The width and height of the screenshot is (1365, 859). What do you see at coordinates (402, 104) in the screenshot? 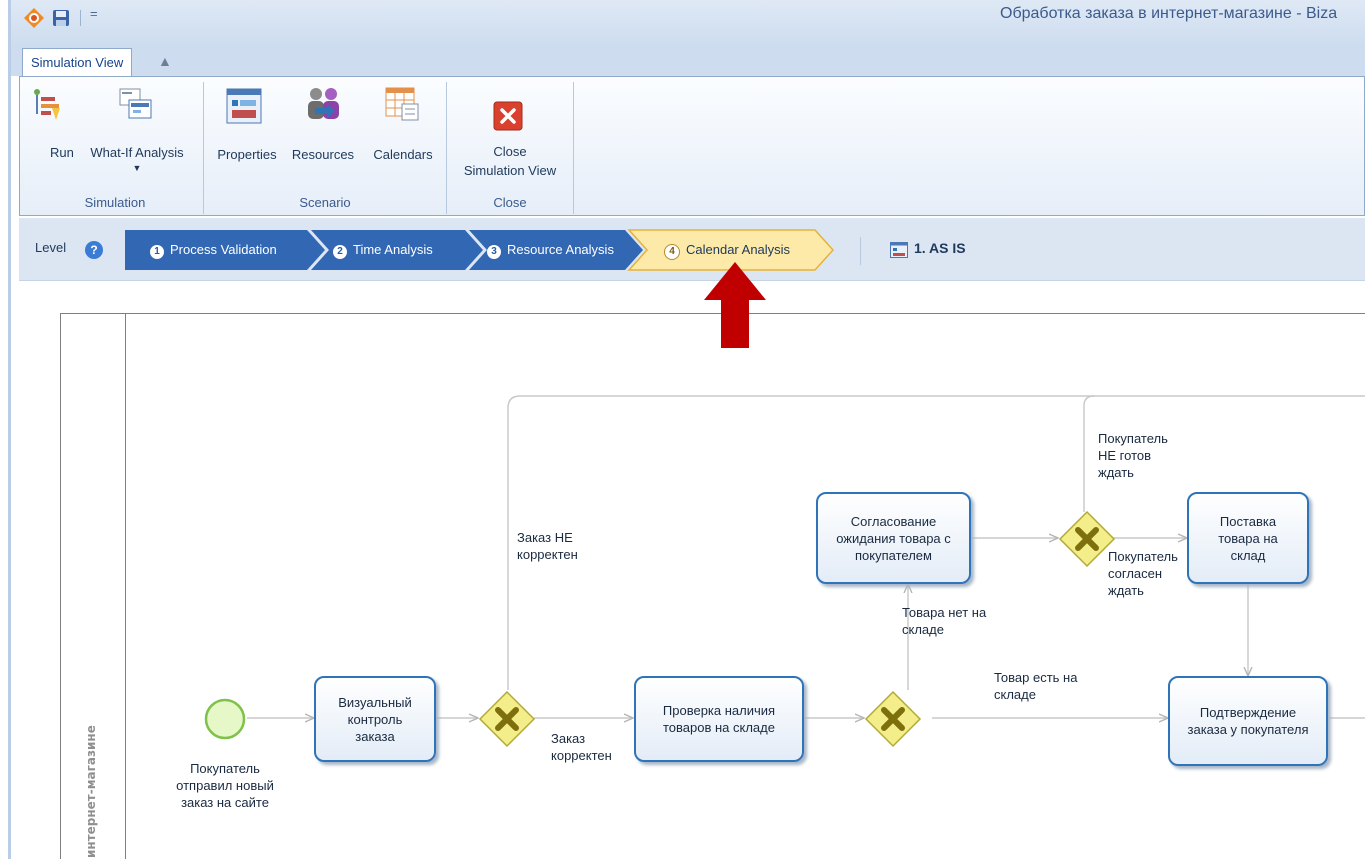
I see `calendars-icon` at bounding box center [402, 104].